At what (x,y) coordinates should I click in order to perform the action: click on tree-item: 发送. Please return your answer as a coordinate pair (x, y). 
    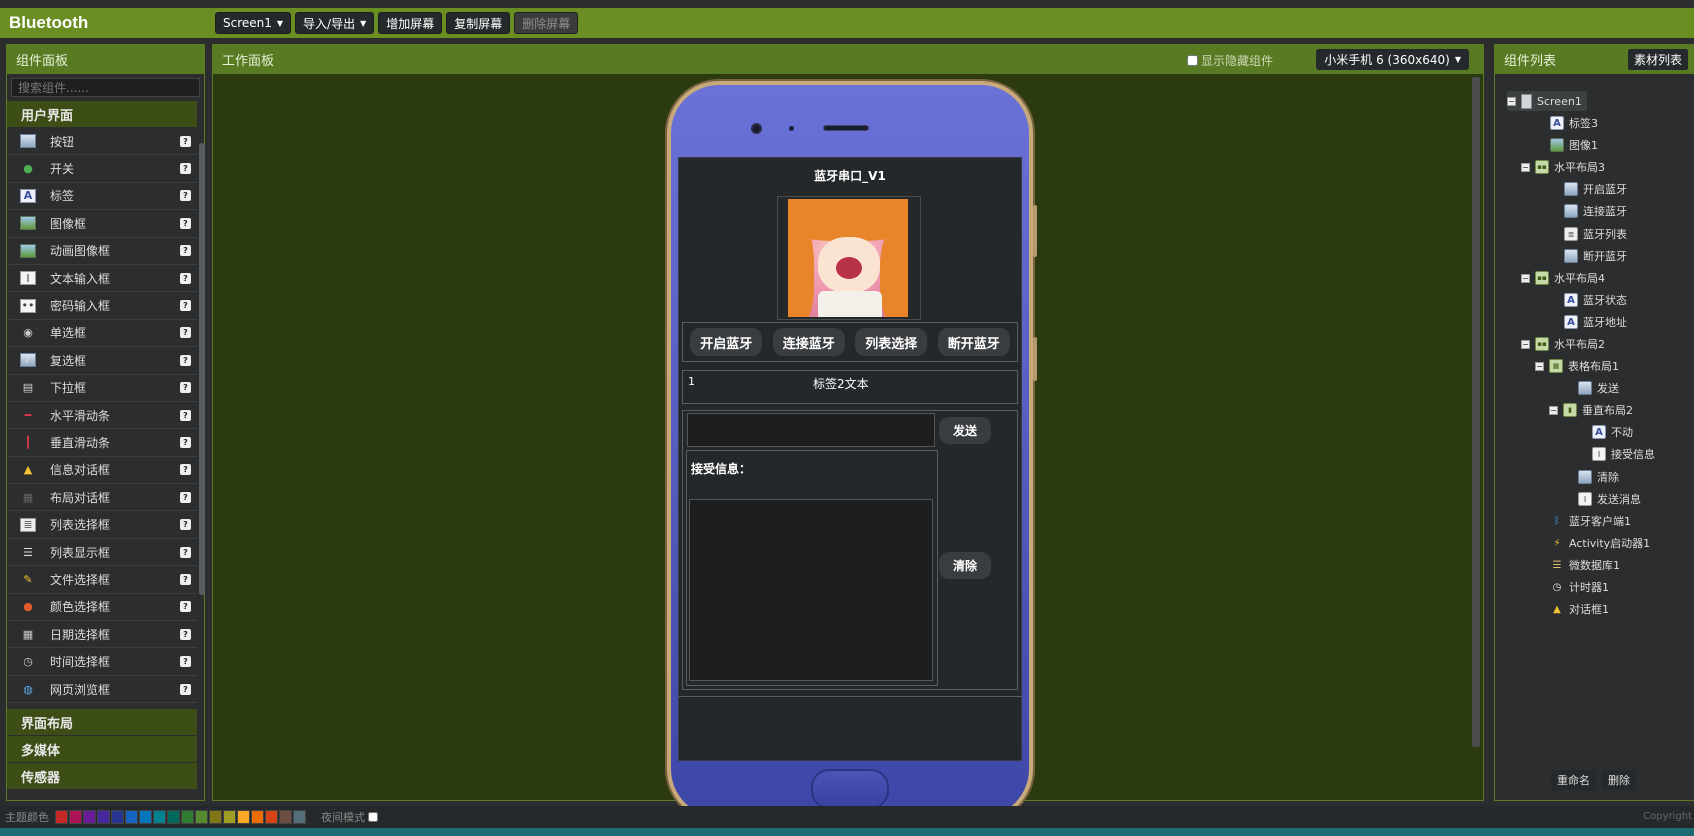
    Looking at the image, I should click on (1591, 388).